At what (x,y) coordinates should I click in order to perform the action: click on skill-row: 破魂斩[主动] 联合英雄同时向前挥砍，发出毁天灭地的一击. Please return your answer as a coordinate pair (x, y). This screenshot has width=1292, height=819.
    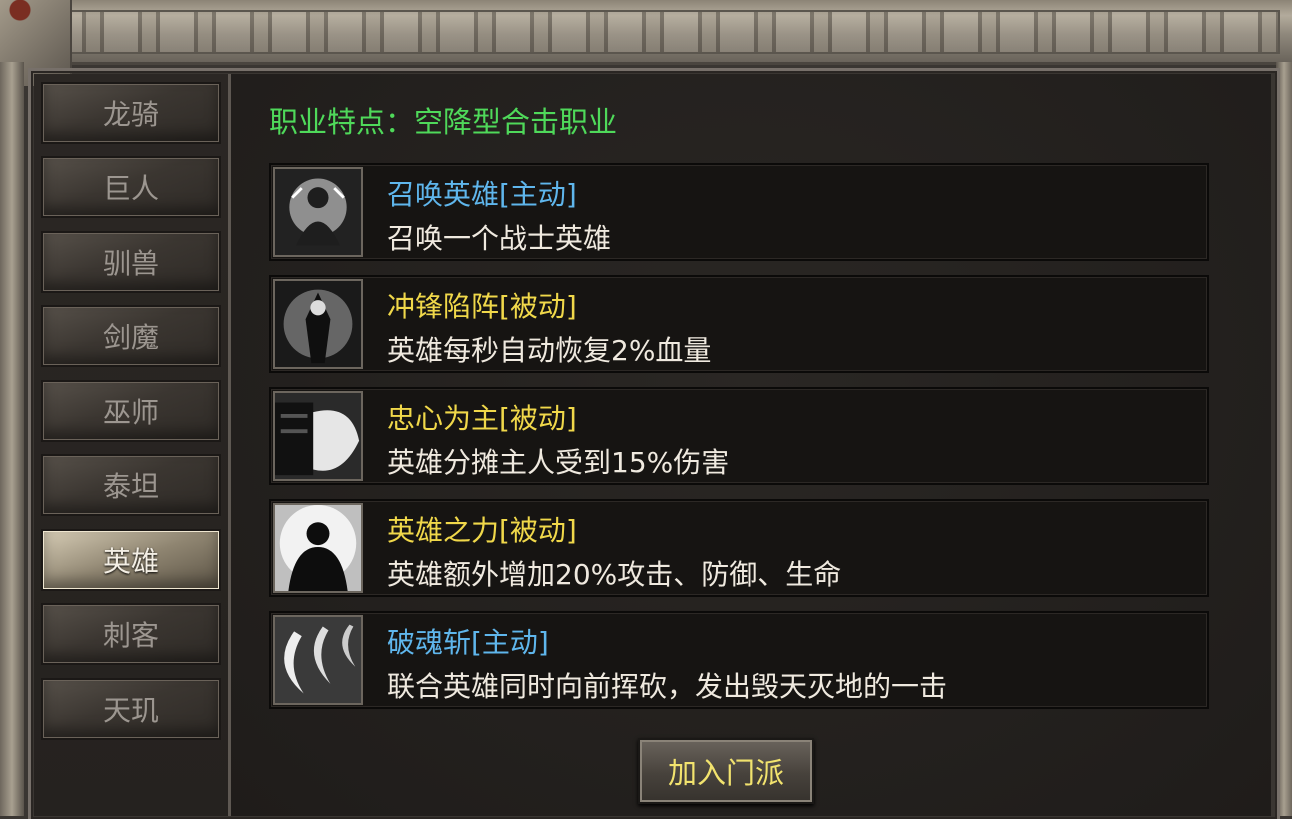
    Looking at the image, I should click on (739, 660).